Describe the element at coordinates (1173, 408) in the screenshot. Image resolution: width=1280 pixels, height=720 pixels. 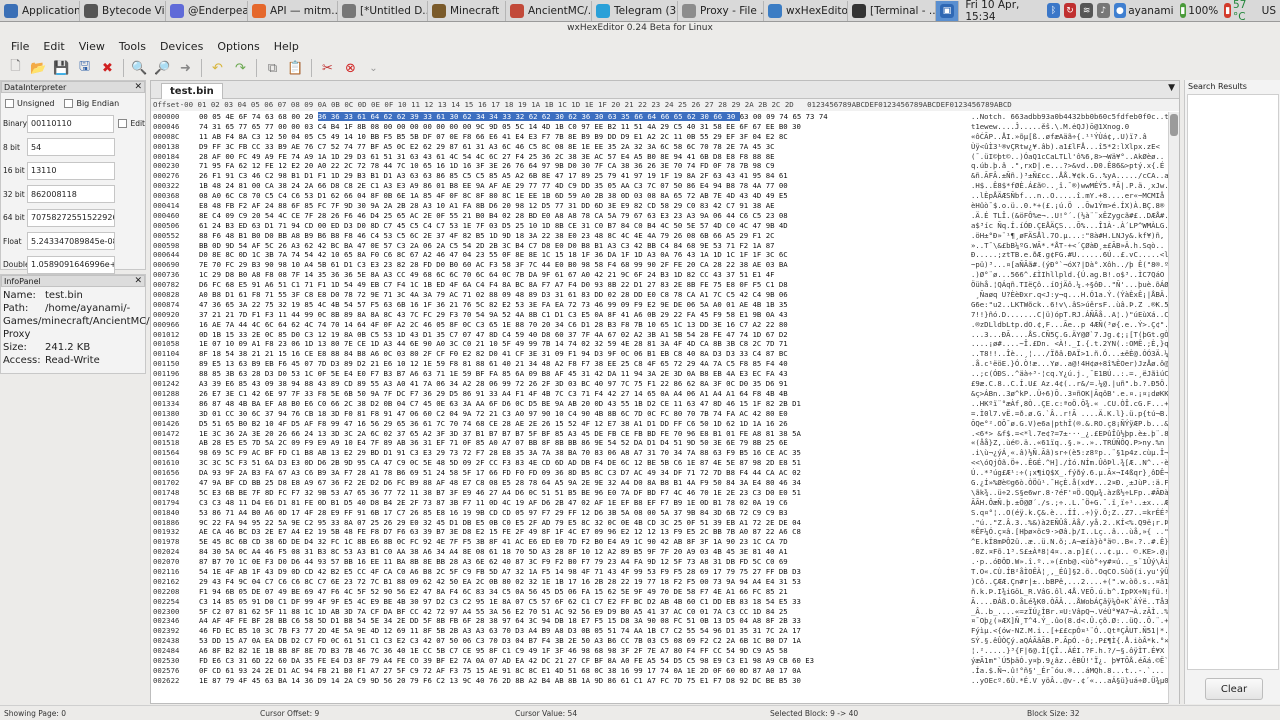
I see `vertical-scrollbar` at that location.